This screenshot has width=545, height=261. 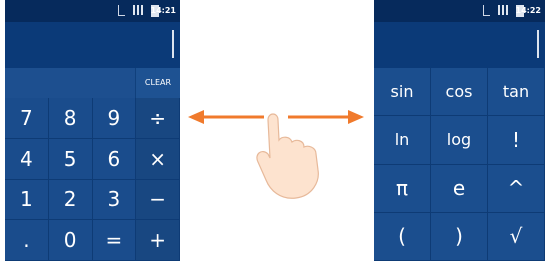 I want to click on key-open-paren: (, so click(x=402, y=236).